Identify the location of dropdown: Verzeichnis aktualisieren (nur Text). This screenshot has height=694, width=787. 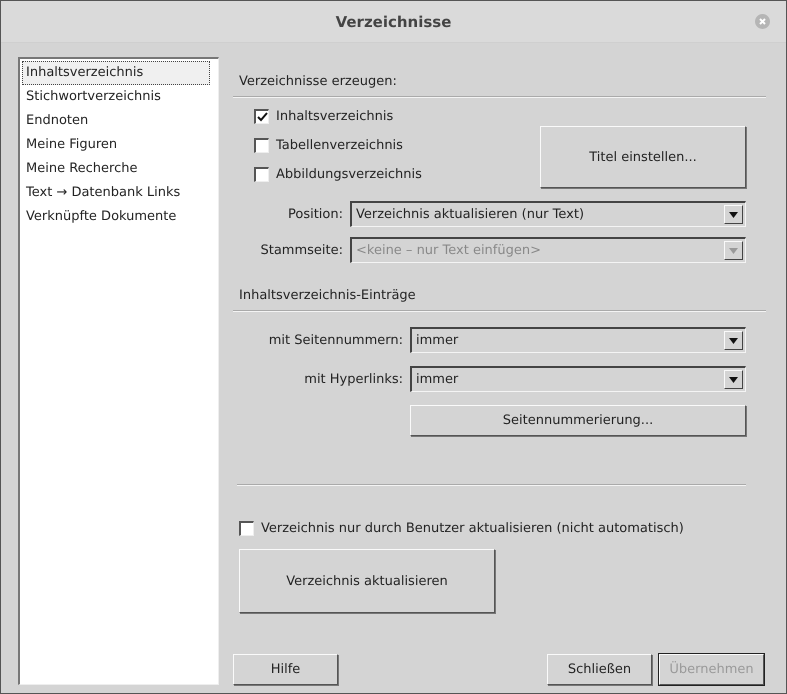
(548, 214).